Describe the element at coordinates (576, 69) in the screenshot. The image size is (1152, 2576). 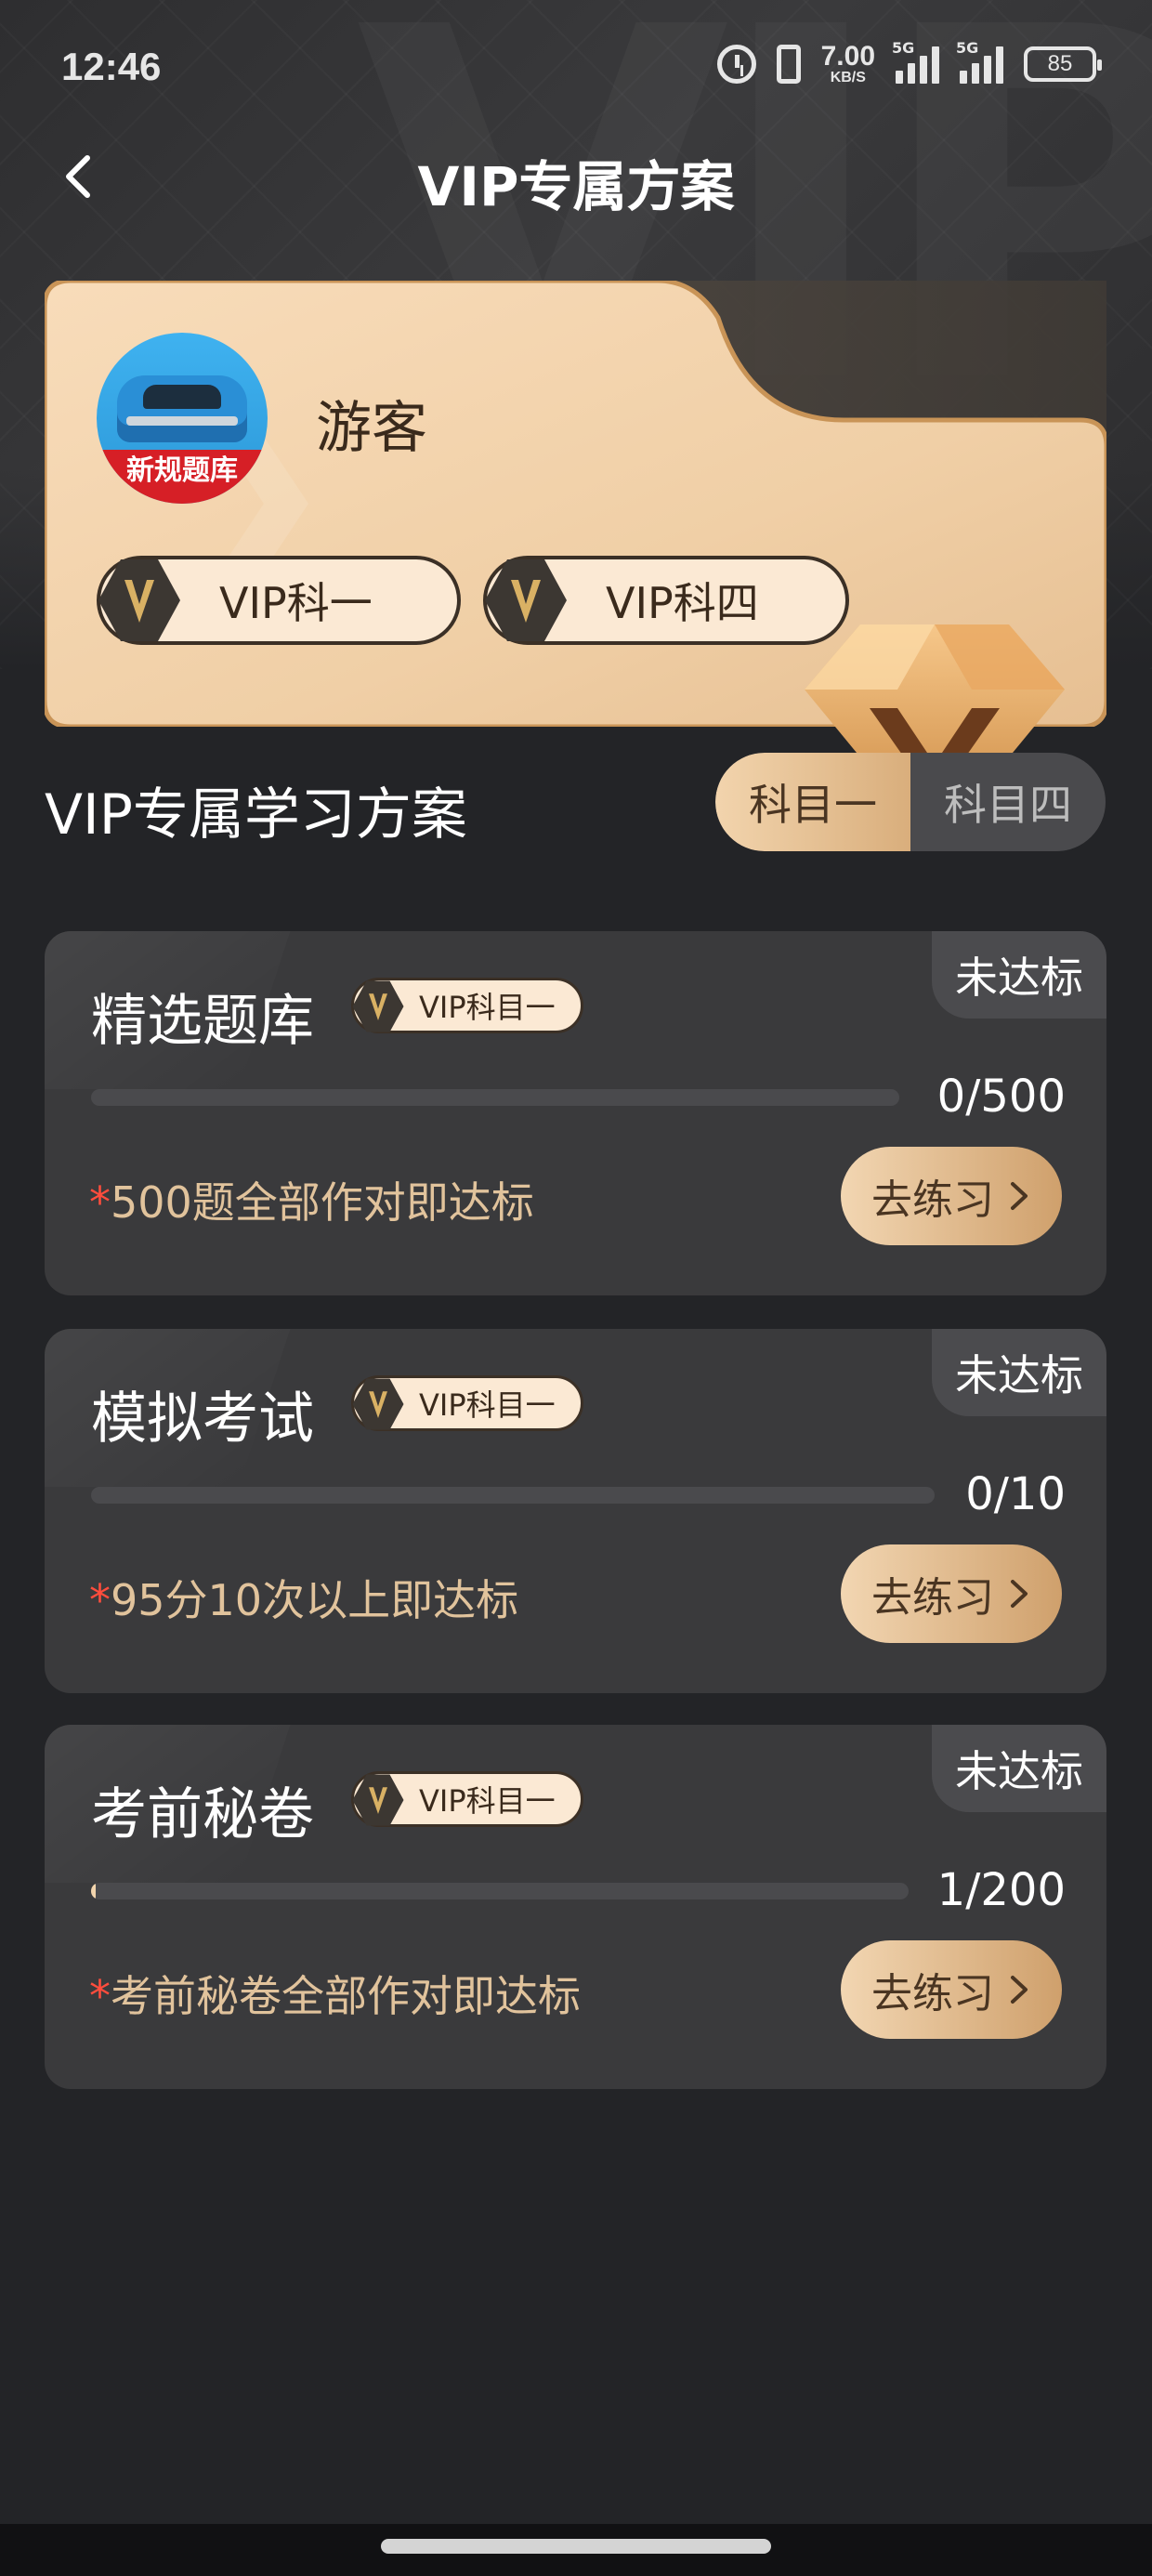
I see `status-bar: 12:46 7.00 KB/S 5G 5G 85` at that location.